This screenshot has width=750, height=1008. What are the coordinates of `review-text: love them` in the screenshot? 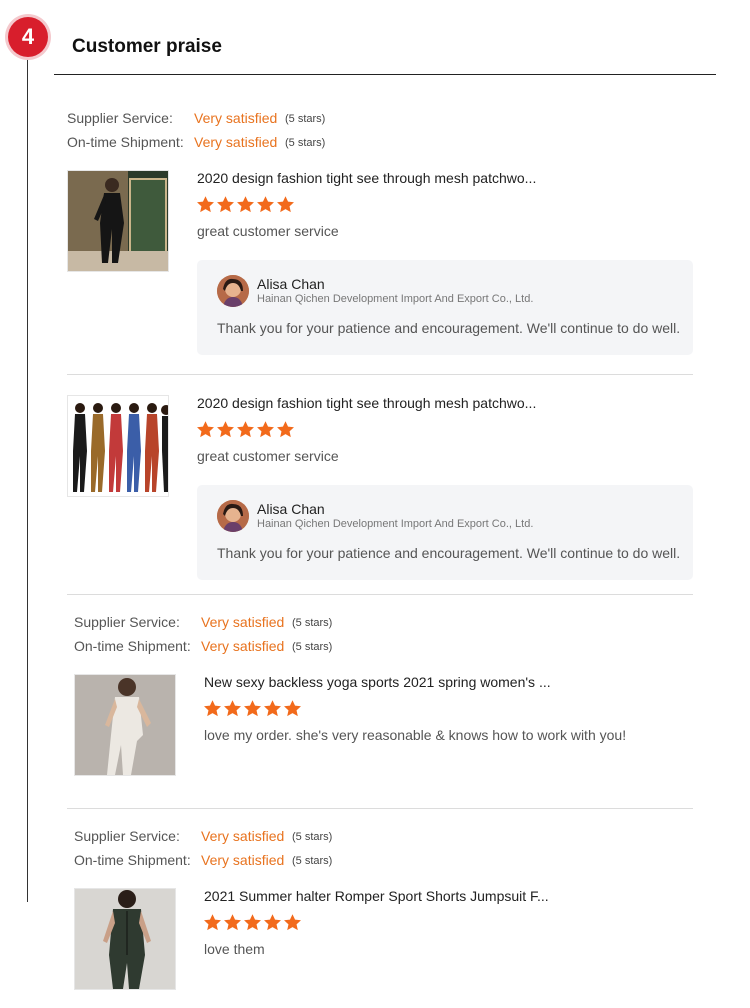 It's located at (234, 949).